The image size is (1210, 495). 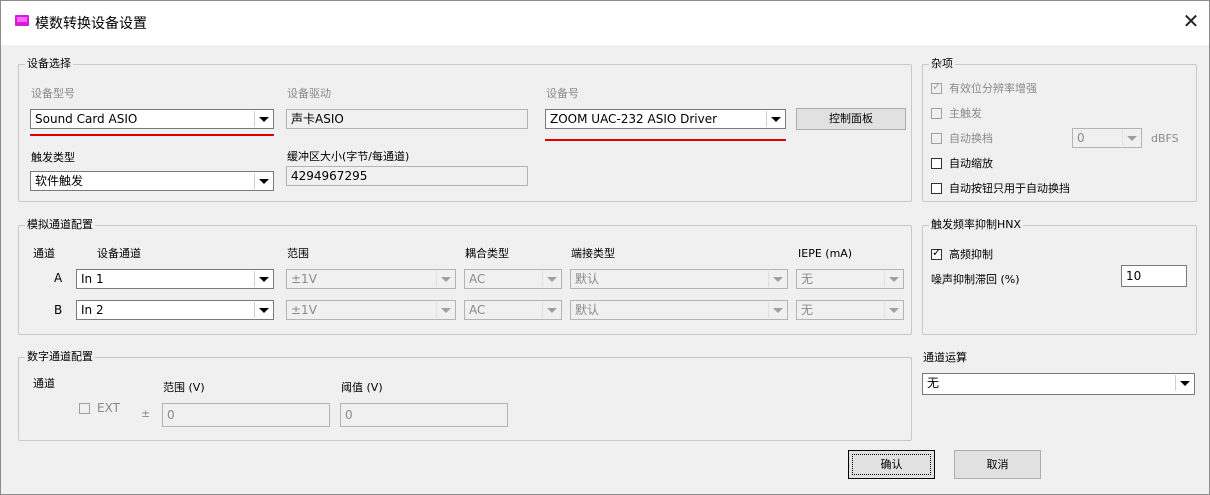 I want to click on analog-header-iepe: IEPE (mA), so click(x=825, y=253).